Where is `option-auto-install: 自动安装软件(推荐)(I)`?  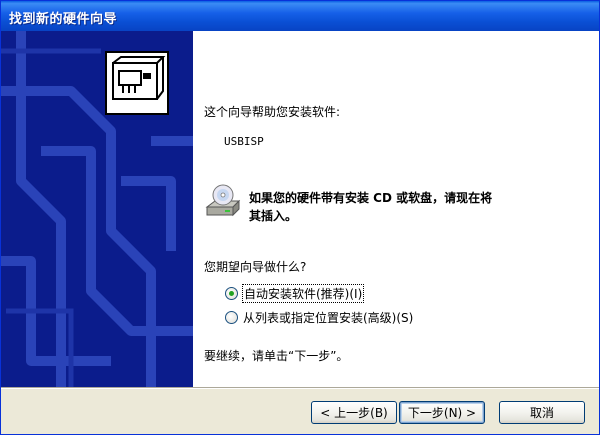
option-auto-install: 自动安装软件(推荐)(I) is located at coordinates (295, 293).